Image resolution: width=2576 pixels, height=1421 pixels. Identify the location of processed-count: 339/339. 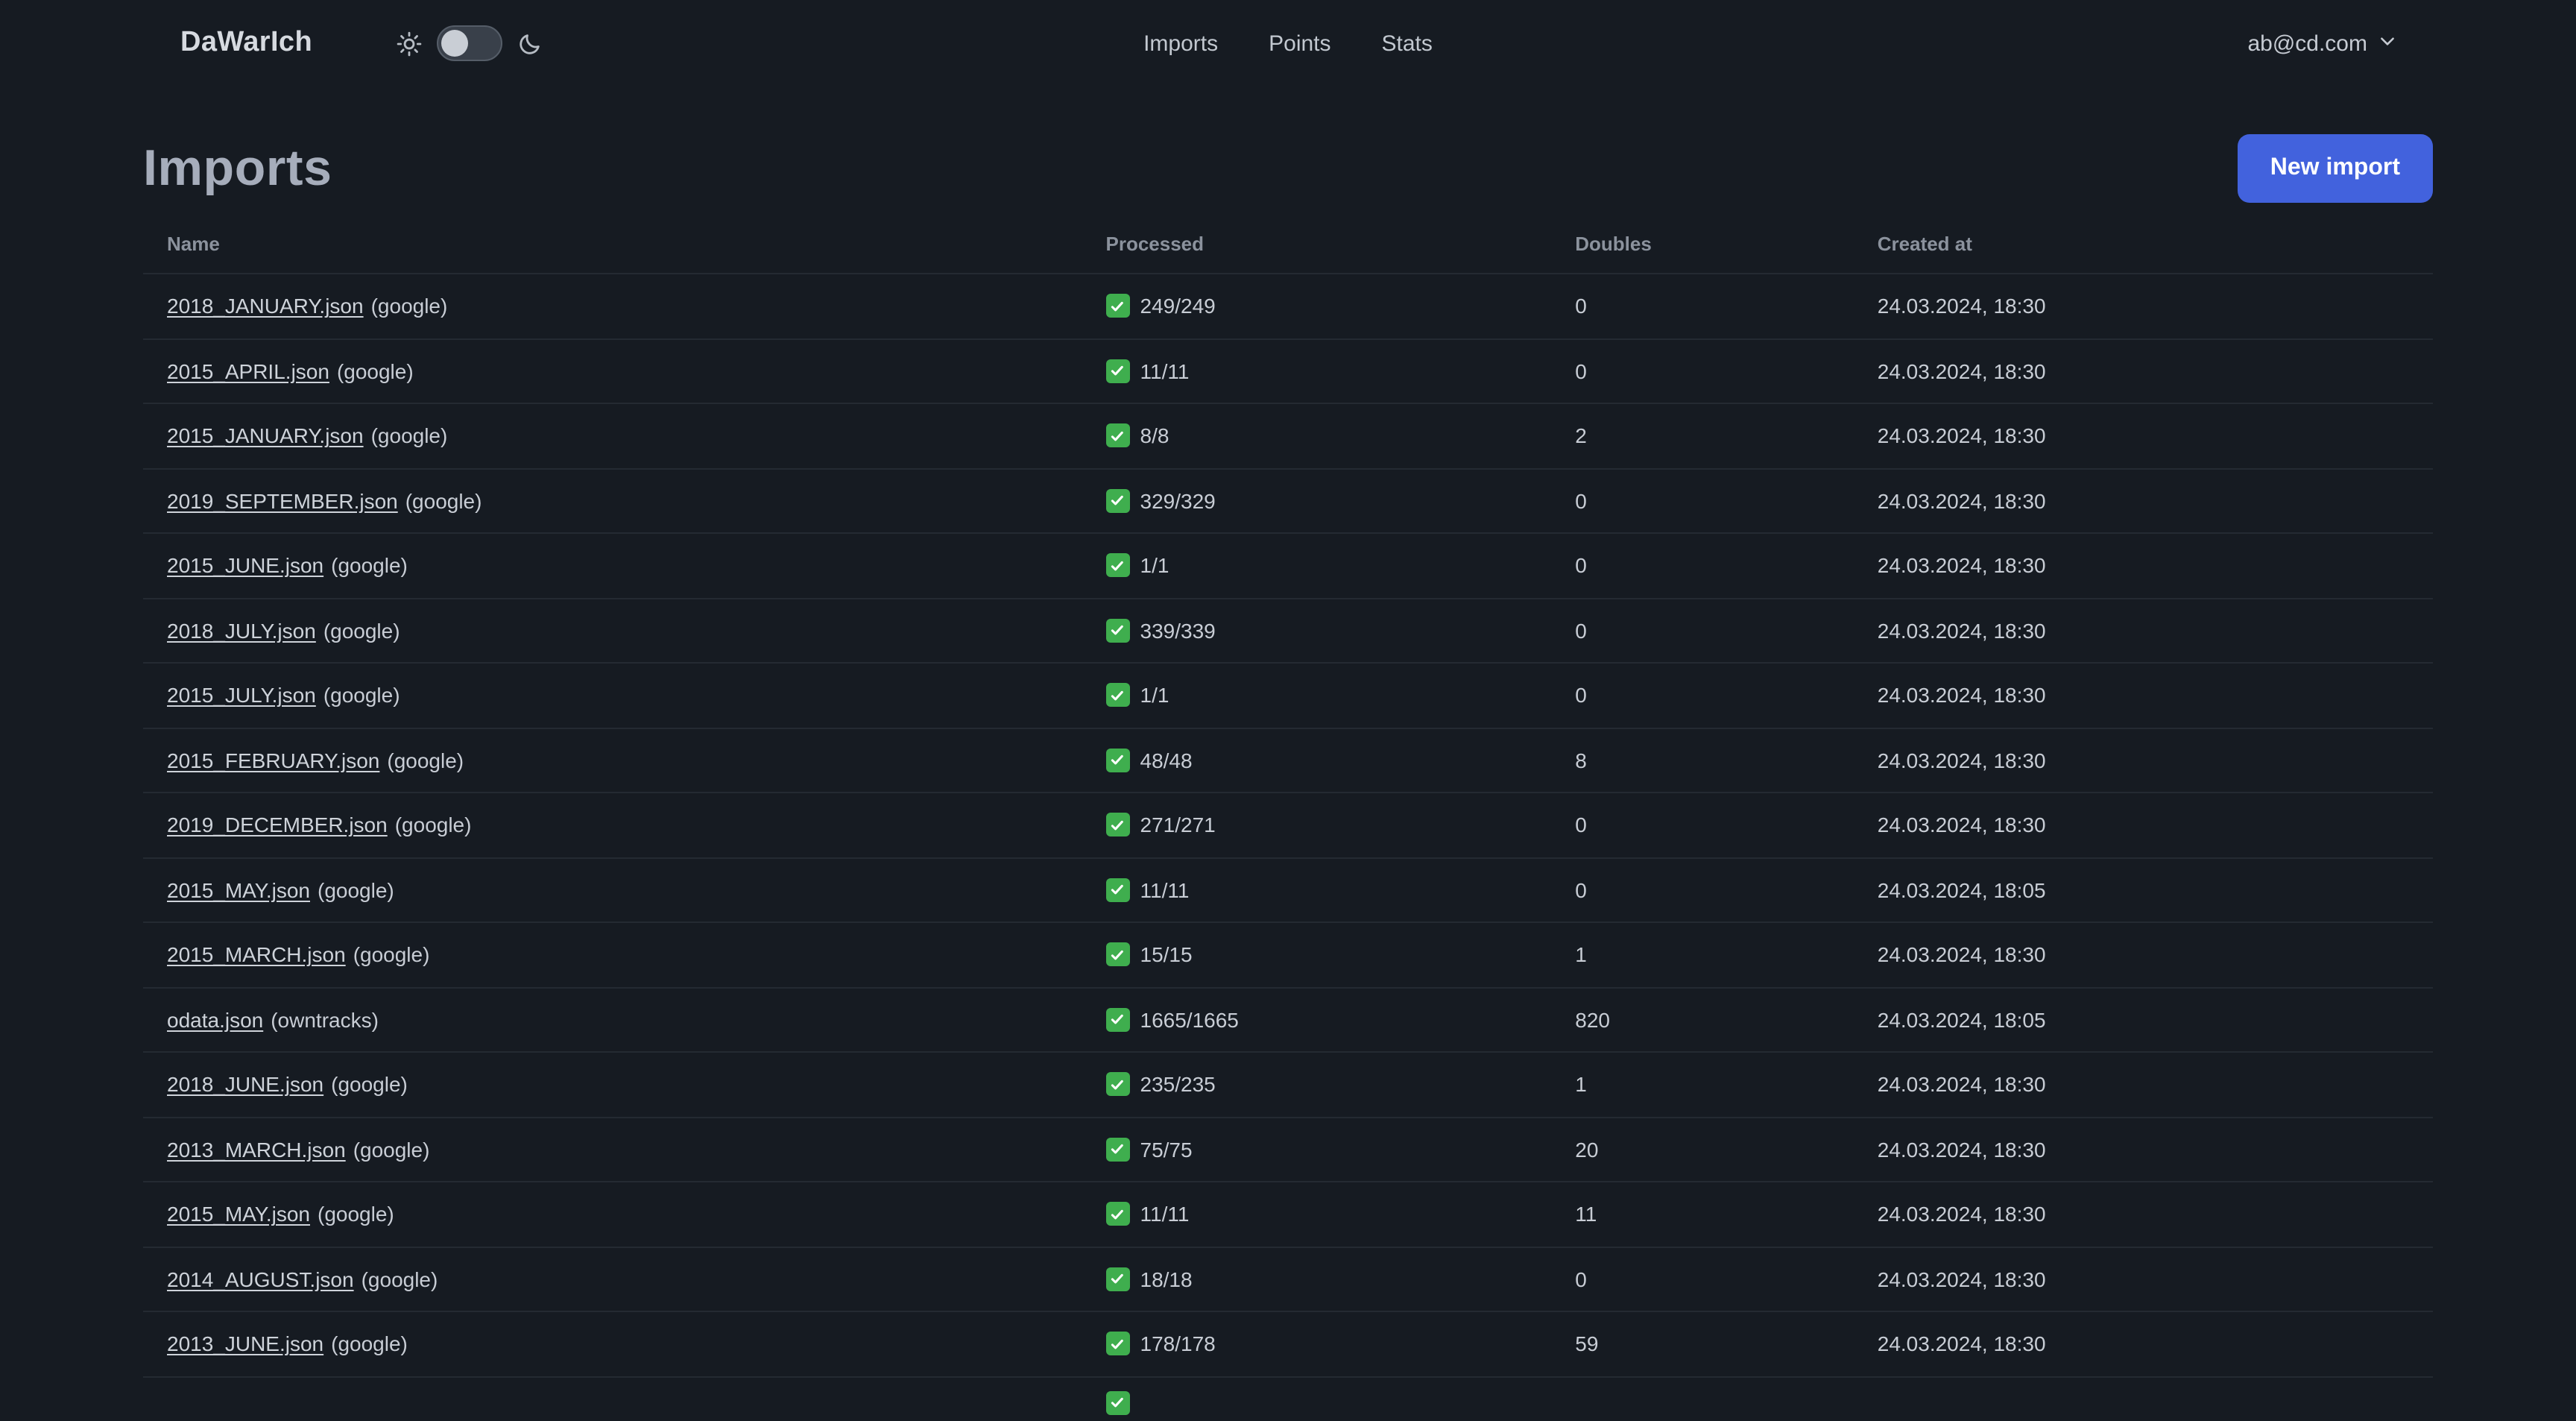
(1178, 630).